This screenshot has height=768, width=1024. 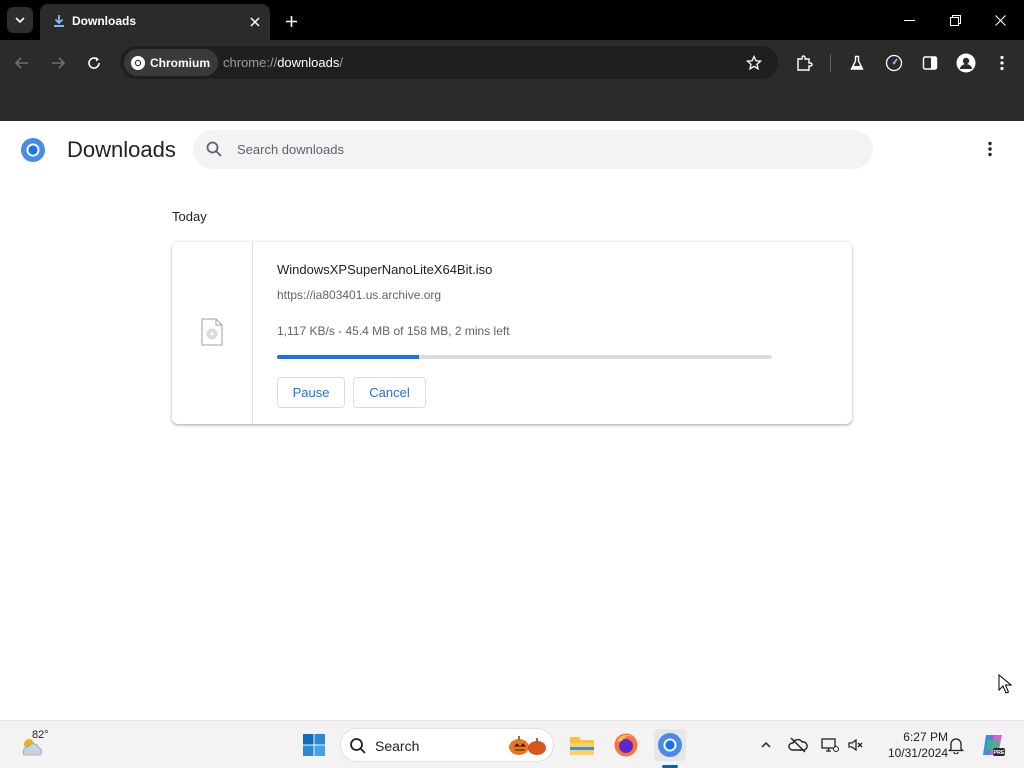 I want to click on plus-icon, so click(x=291, y=21).